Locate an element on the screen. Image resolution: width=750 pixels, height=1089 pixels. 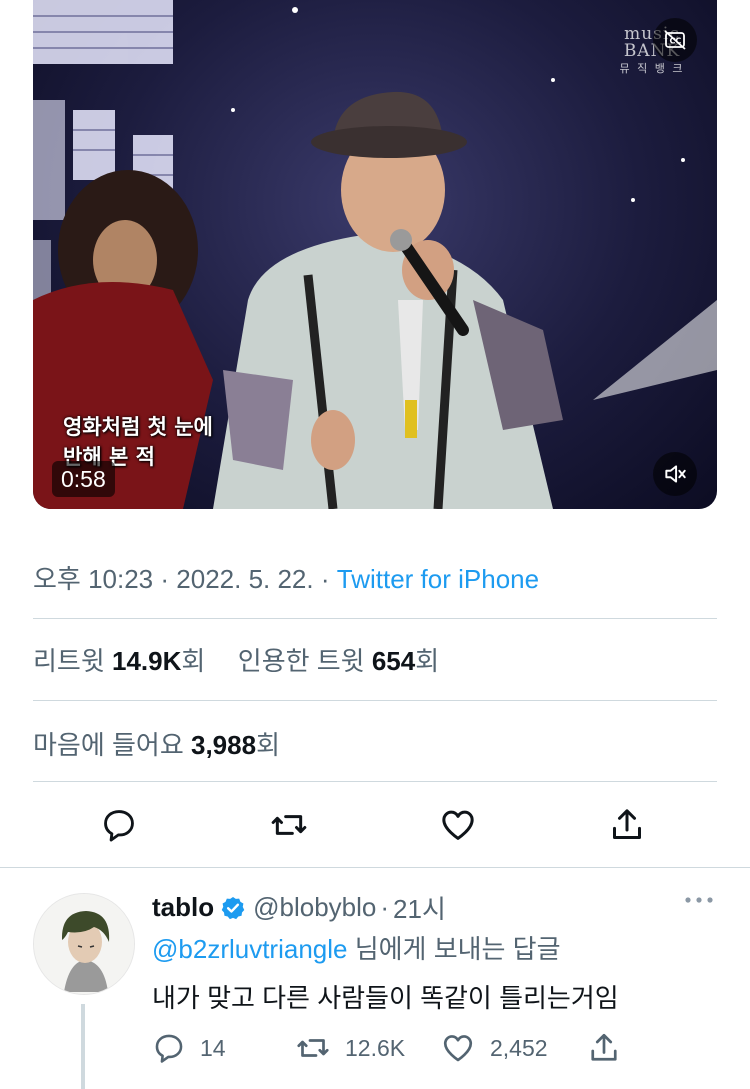
reply-share-button is located at coordinates (604, 1048).